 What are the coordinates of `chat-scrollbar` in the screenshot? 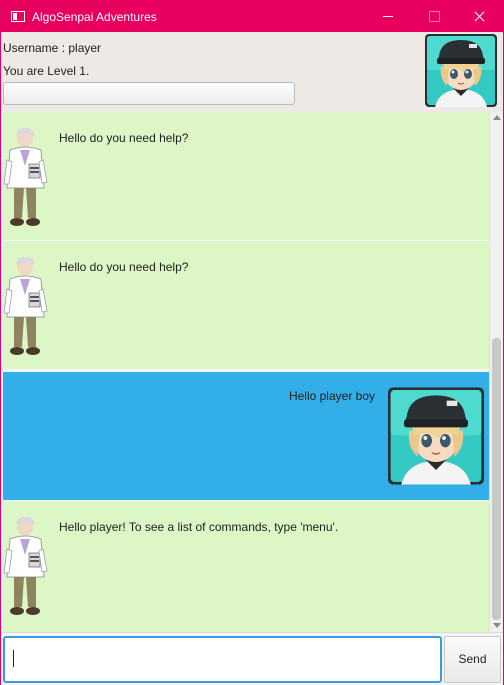 It's located at (496, 372).